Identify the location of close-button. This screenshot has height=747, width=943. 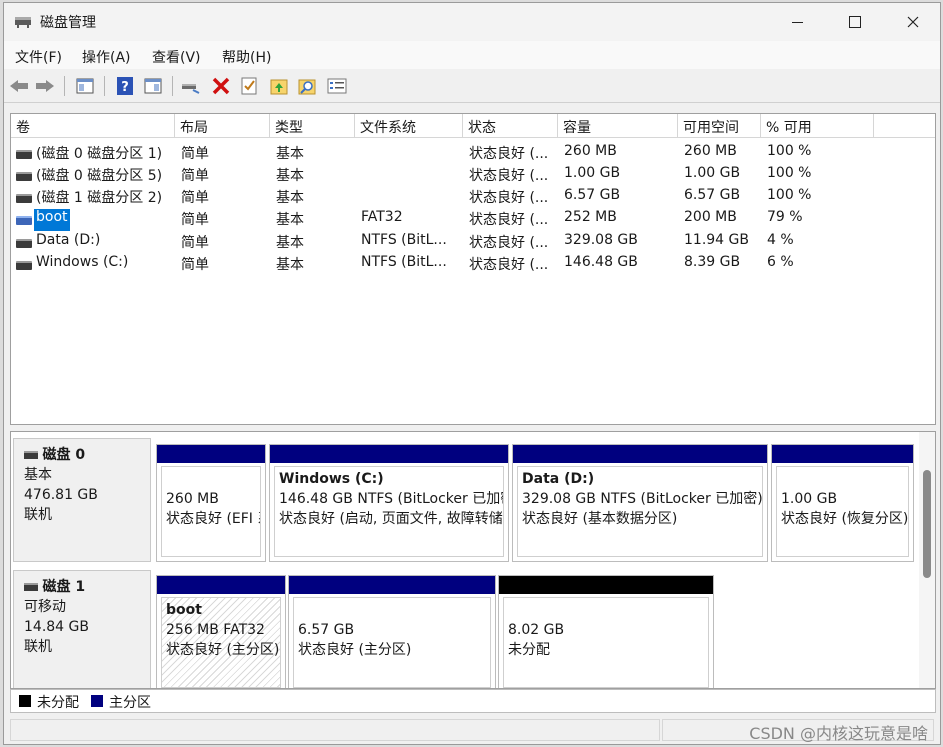
(912, 22).